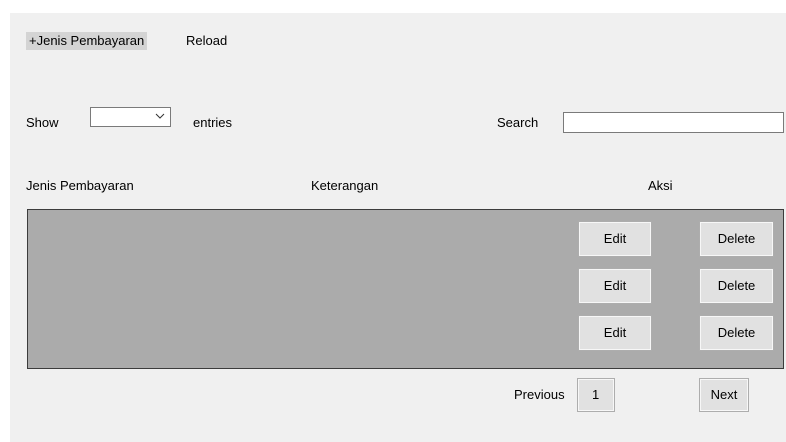  What do you see at coordinates (539, 395) in the screenshot?
I see `previous-button: Previous` at bounding box center [539, 395].